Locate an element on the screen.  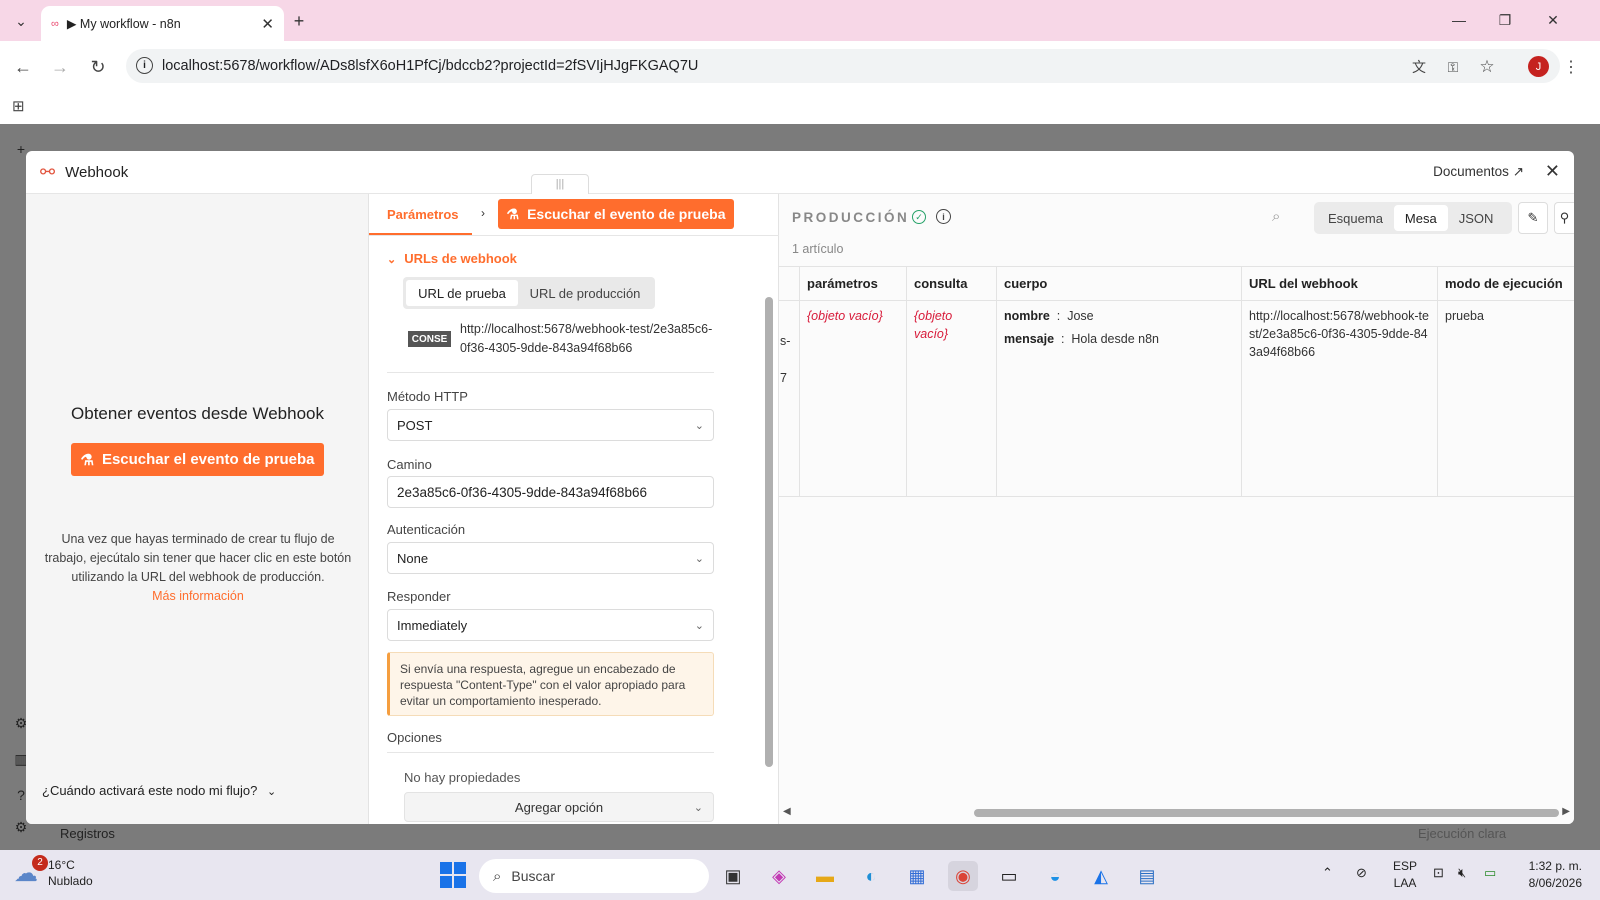
add-option-dropdown: Agregar opción ⌄ is located at coordinates (559, 807).